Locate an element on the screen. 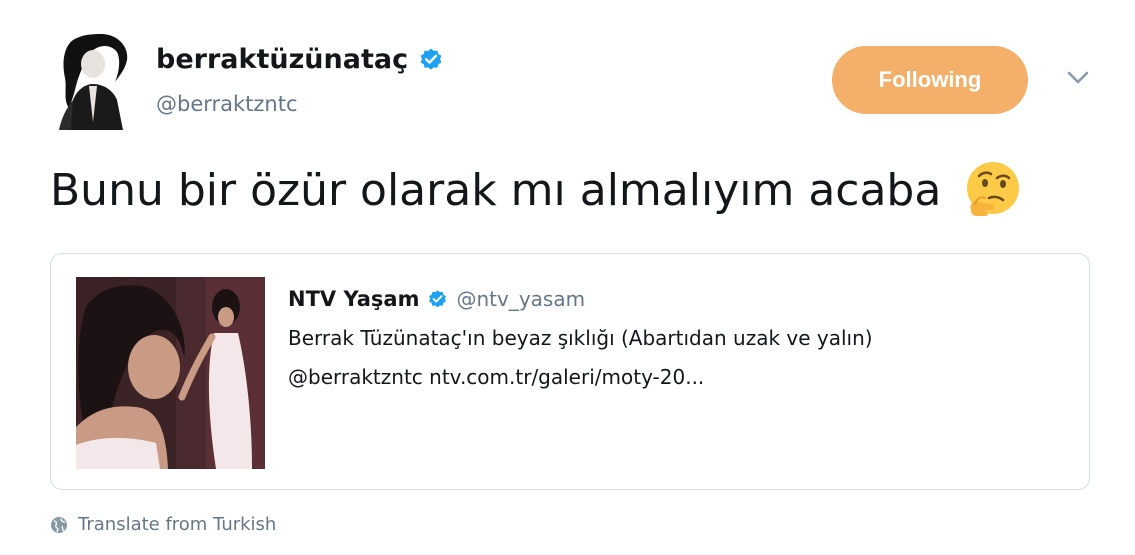 Image resolution: width=1135 pixels, height=555 pixels. quoted-tweet-image is located at coordinates (170, 373).